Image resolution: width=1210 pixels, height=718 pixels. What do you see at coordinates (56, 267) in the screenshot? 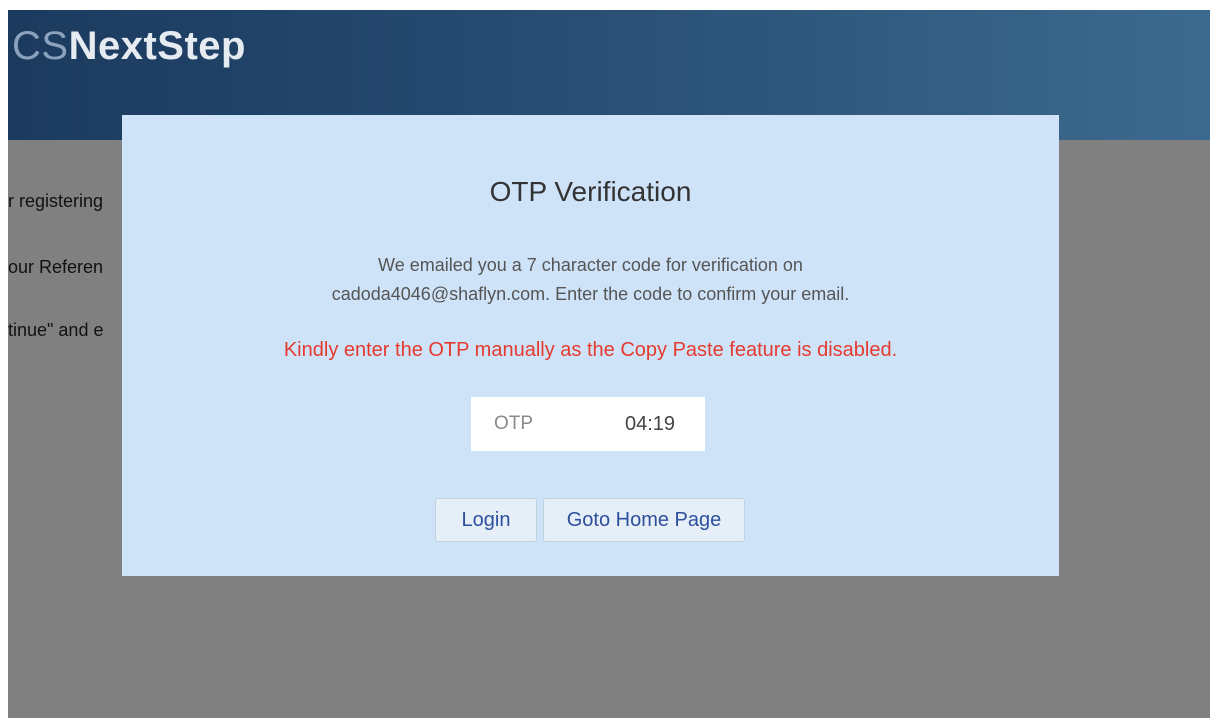
I see `background-text-line: our Referen` at bounding box center [56, 267].